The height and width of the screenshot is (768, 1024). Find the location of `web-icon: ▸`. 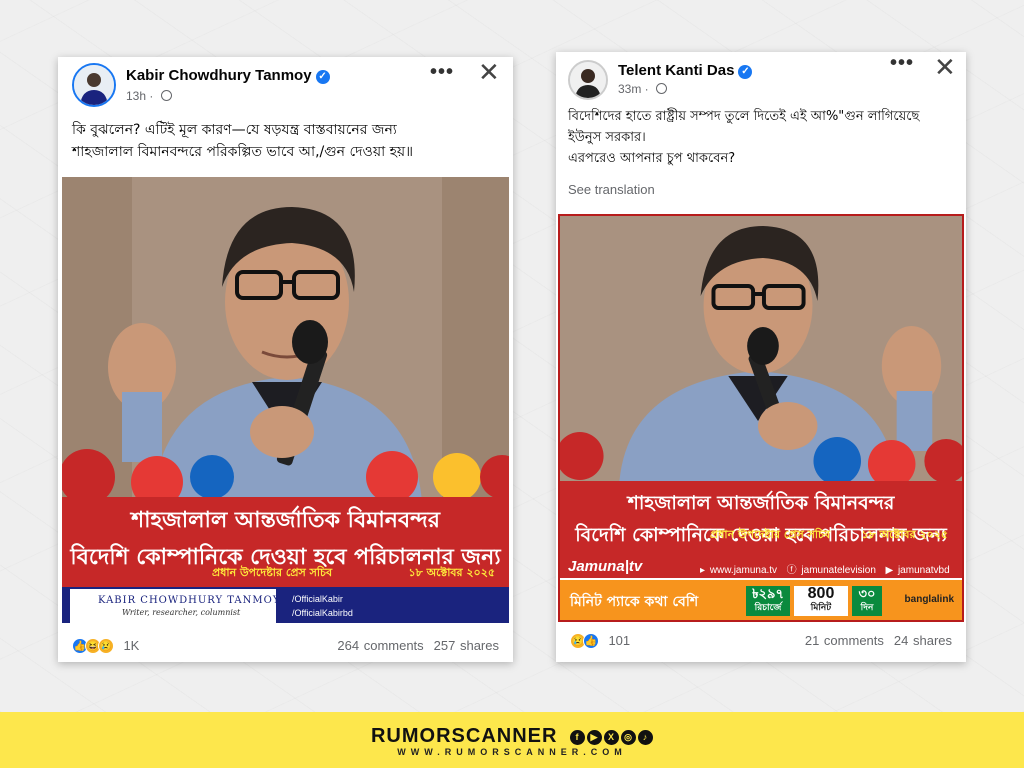

web-icon: ▸ is located at coordinates (703, 570).